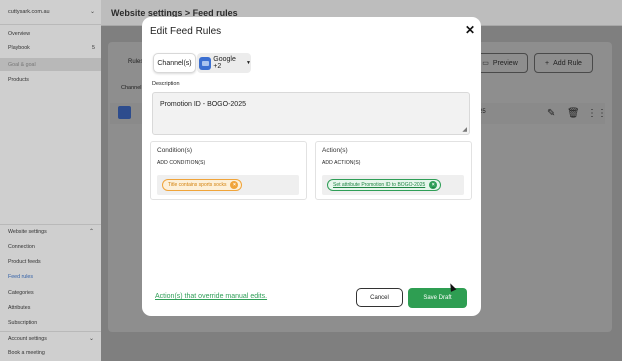 Image resolution: width=622 pixels, height=361 pixels. I want to click on sidebar-item-categories: Categories, so click(21, 293).